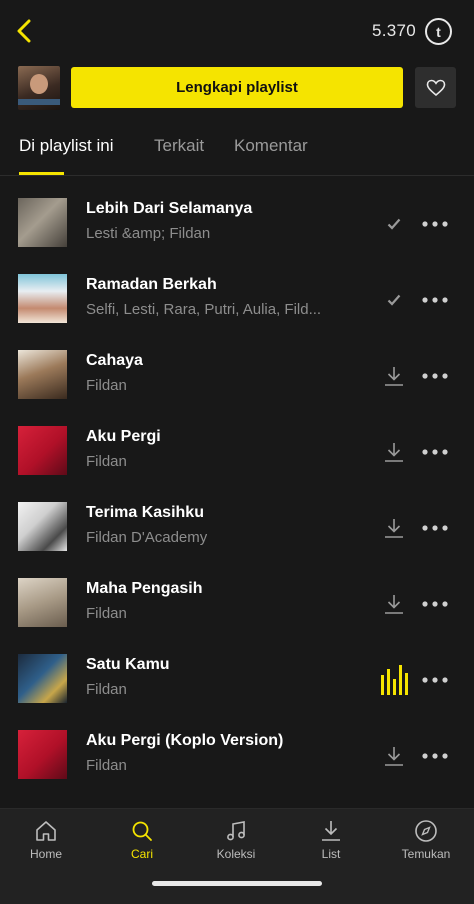 Image resolution: width=474 pixels, height=904 pixels. Describe the element at coordinates (237, 680) in the screenshot. I see `song-row: Satu Kamu Fildan` at that location.